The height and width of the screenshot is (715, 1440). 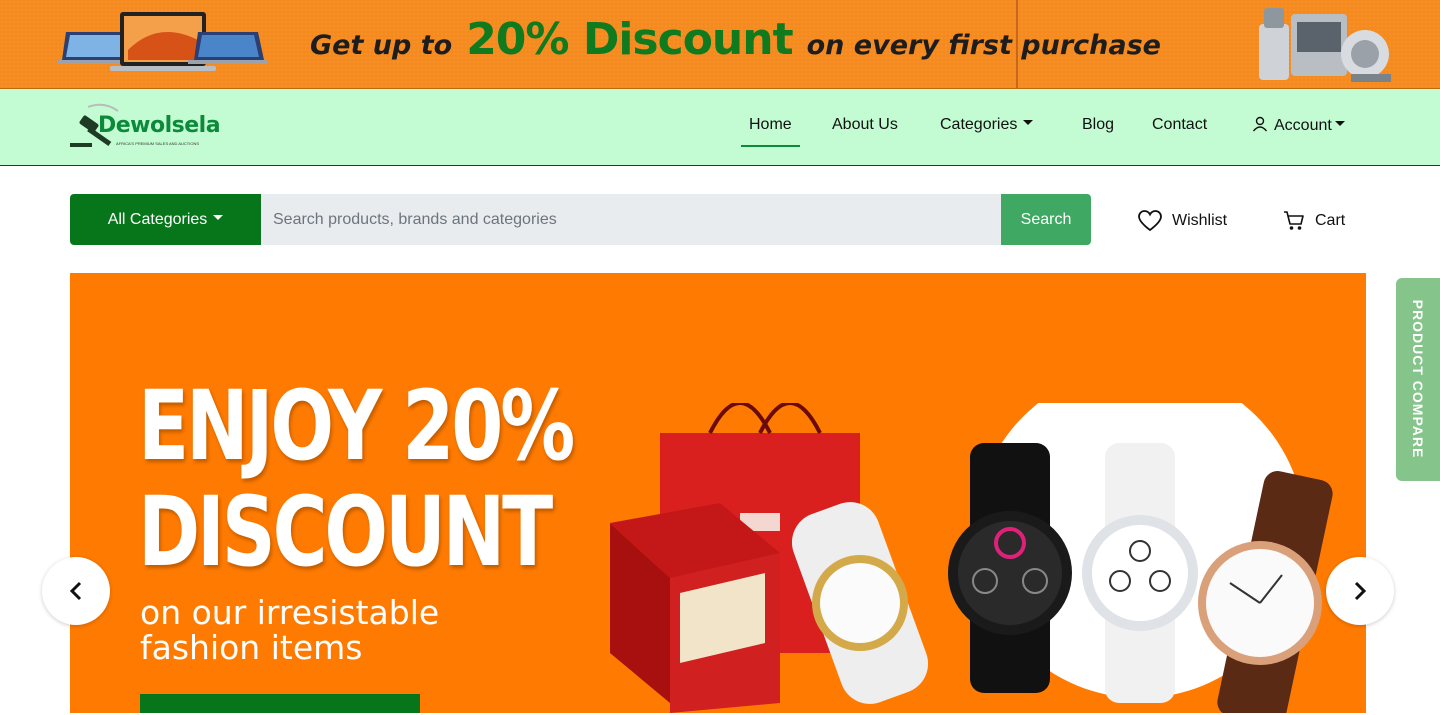 What do you see at coordinates (1330, 220) in the screenshot?
I see `cart-label: Cart` at bounding box center [1330, 220].